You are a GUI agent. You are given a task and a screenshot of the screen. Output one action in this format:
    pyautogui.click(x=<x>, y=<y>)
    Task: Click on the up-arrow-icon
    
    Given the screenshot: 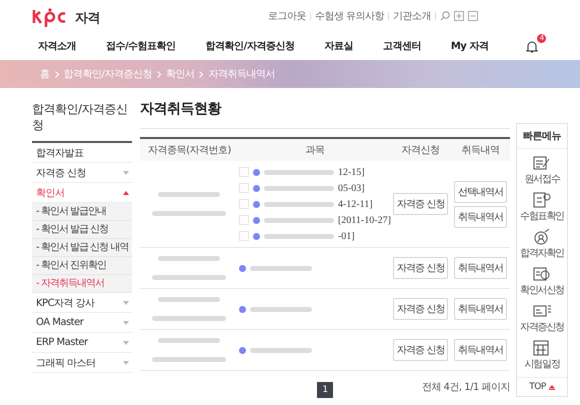 What is the action you would take?
    pyautogui.click(x=551, y=387)
    